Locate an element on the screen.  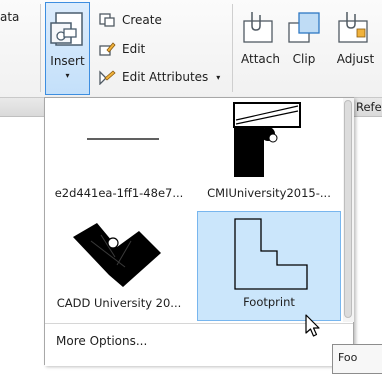
scrollbar-thumb is located at coordinates (348, 209).